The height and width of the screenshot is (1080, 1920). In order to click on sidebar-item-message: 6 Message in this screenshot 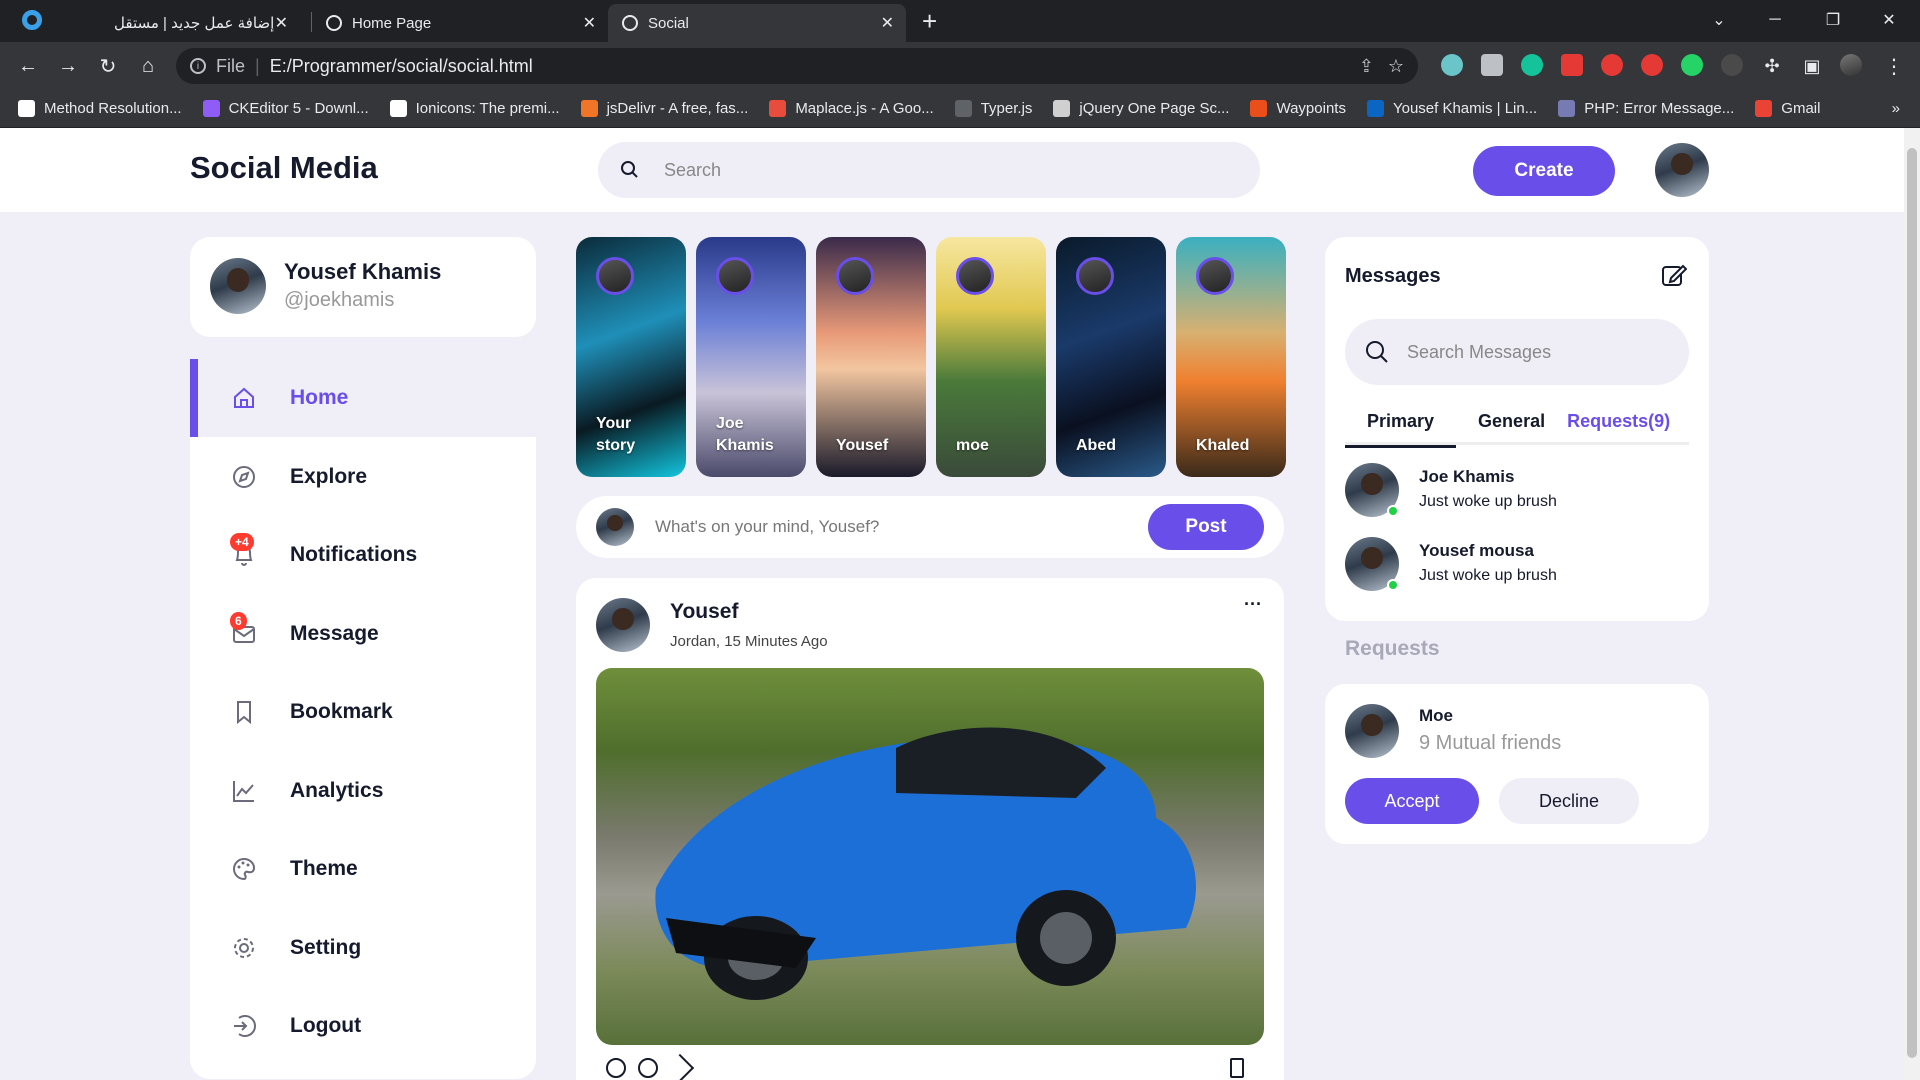, I will do `click(363, 634)`.